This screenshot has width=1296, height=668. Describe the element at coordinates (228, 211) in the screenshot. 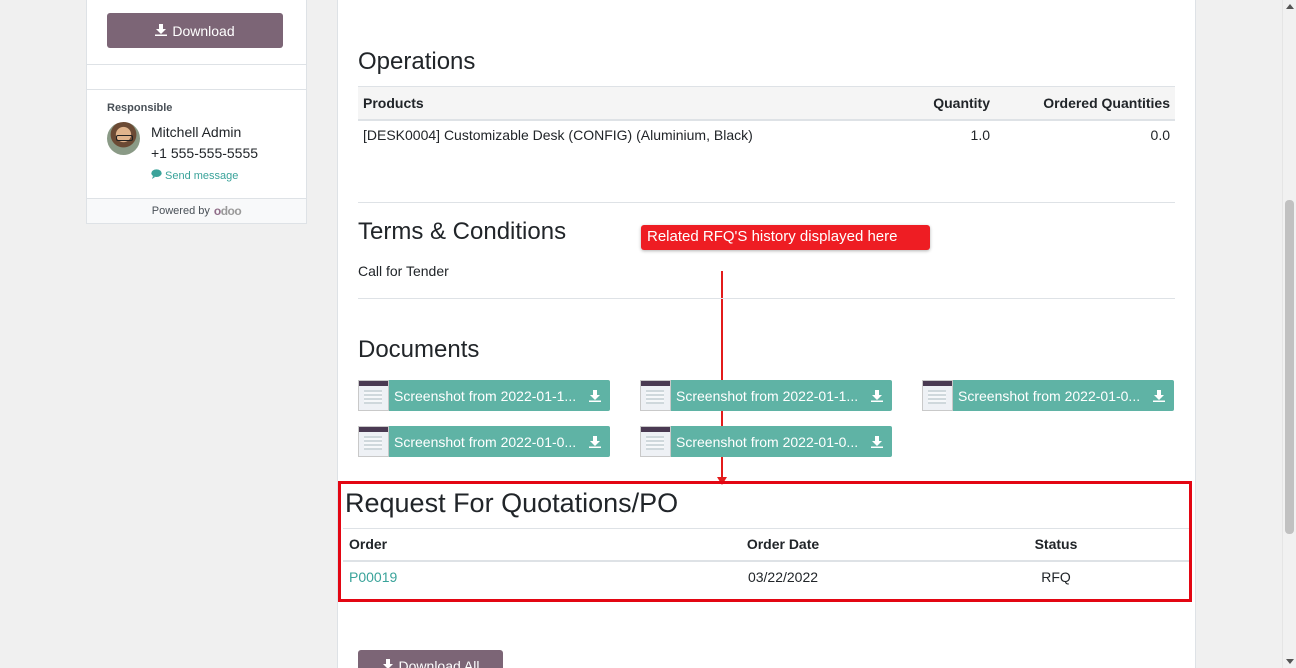

I see `odoo-logo: odoo` at that location.